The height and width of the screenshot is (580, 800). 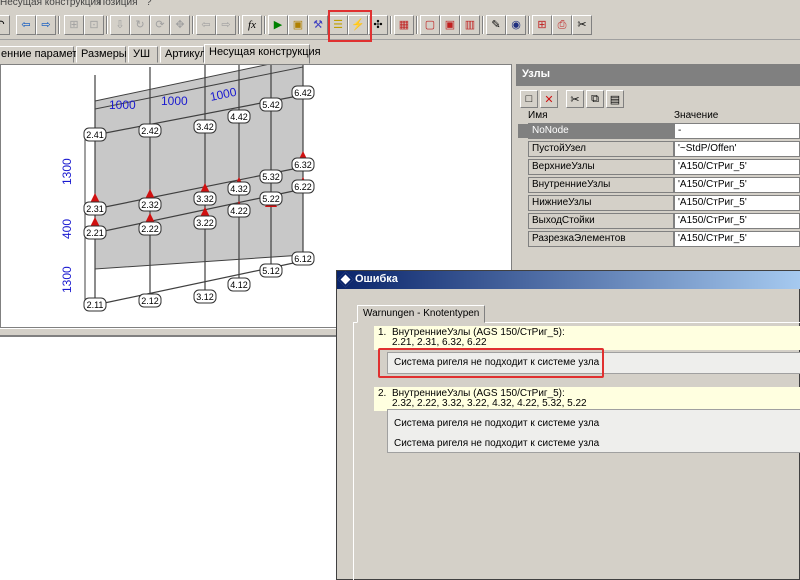 What do you see at coordinates (101, 54) in the screenshot?
I see `tab-dimensions: Размеры` at bounding box center [101, 54].